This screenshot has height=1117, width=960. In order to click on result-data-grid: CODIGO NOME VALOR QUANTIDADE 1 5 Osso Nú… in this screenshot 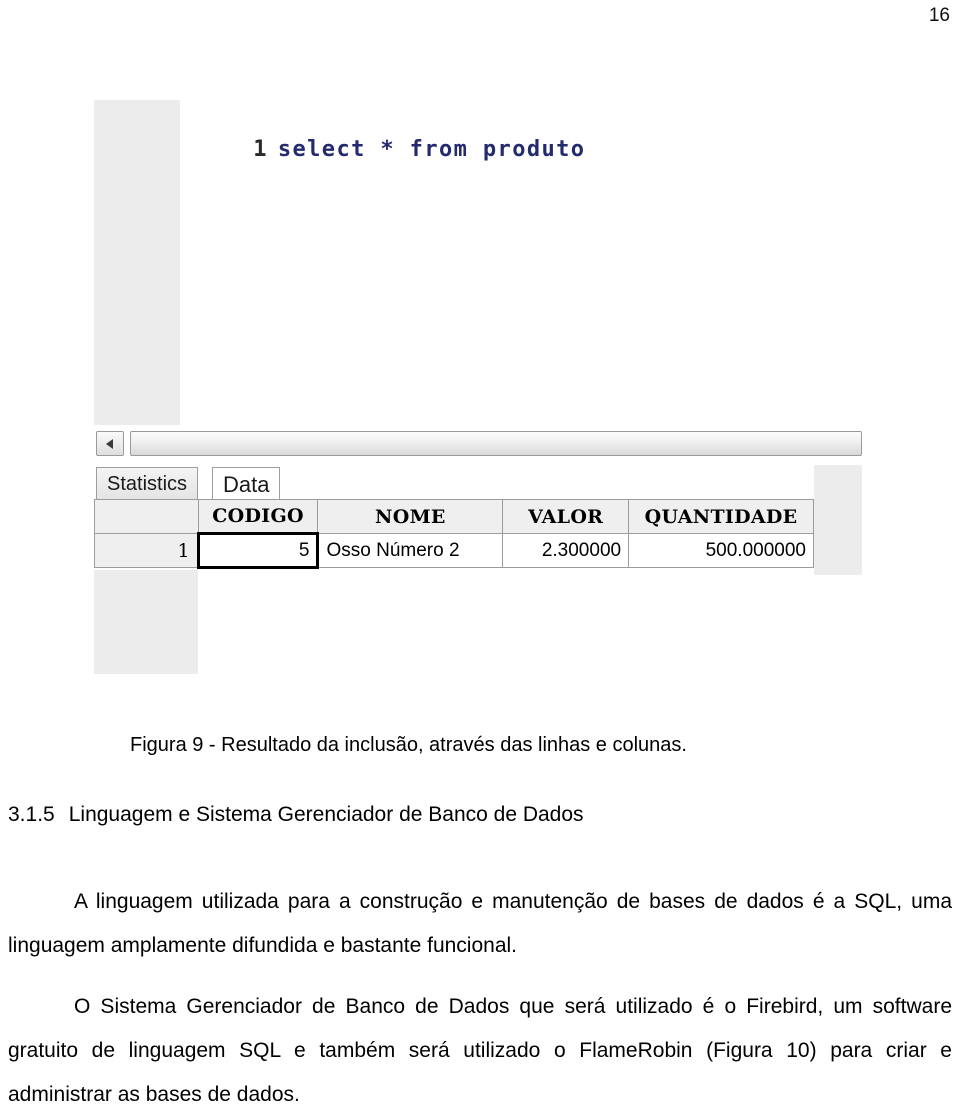, I will do `click(454, 534)`.